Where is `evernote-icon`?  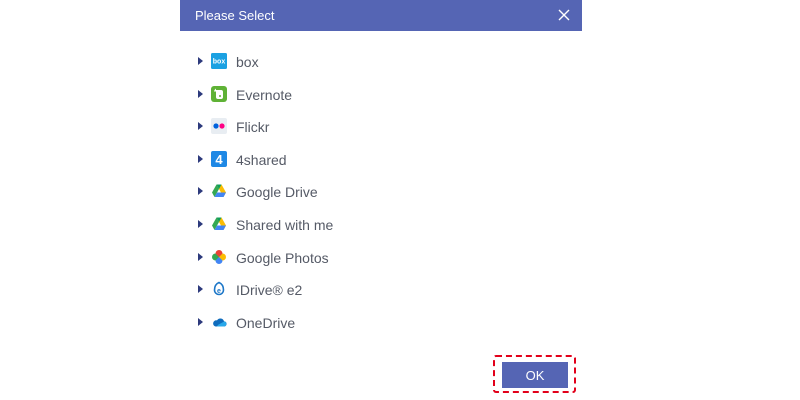 evernote-icon is located at coordinates (219, 93).